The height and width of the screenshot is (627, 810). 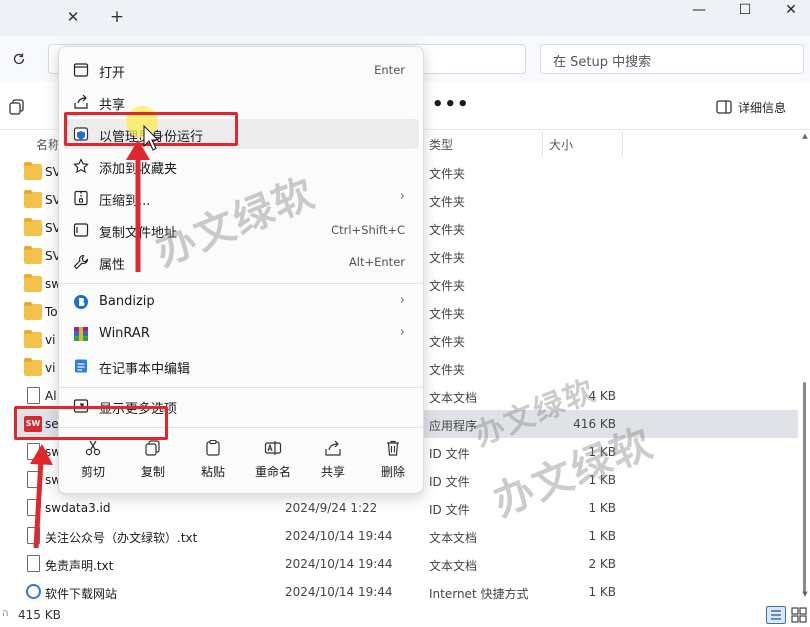 What do you see at coordinates (81, 198) in the screenshot?
I see `zip-icon` at bounding box center [81, 198].